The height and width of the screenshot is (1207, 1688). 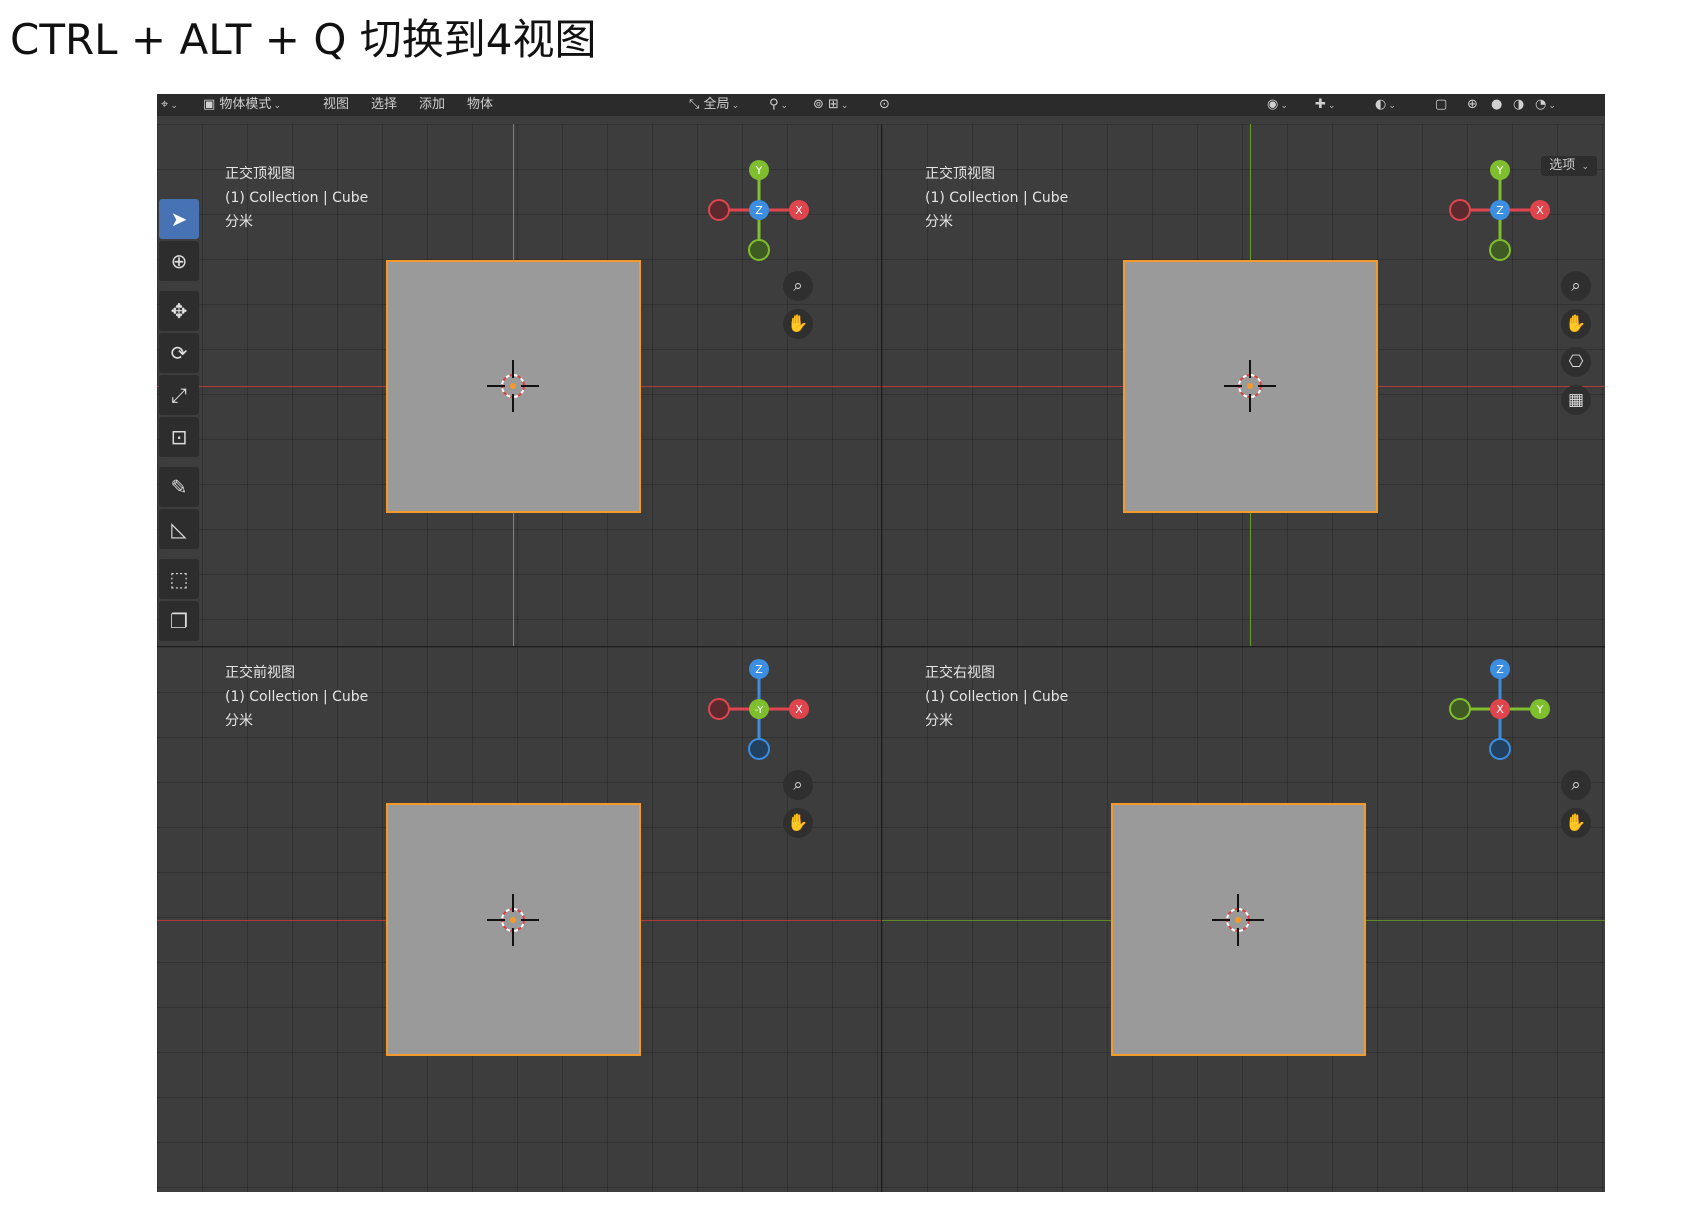 What do you see at coordinates (260, 673) in the screenshot?
I see `view-title: 正交前视图` at bounding box center [260, 673].